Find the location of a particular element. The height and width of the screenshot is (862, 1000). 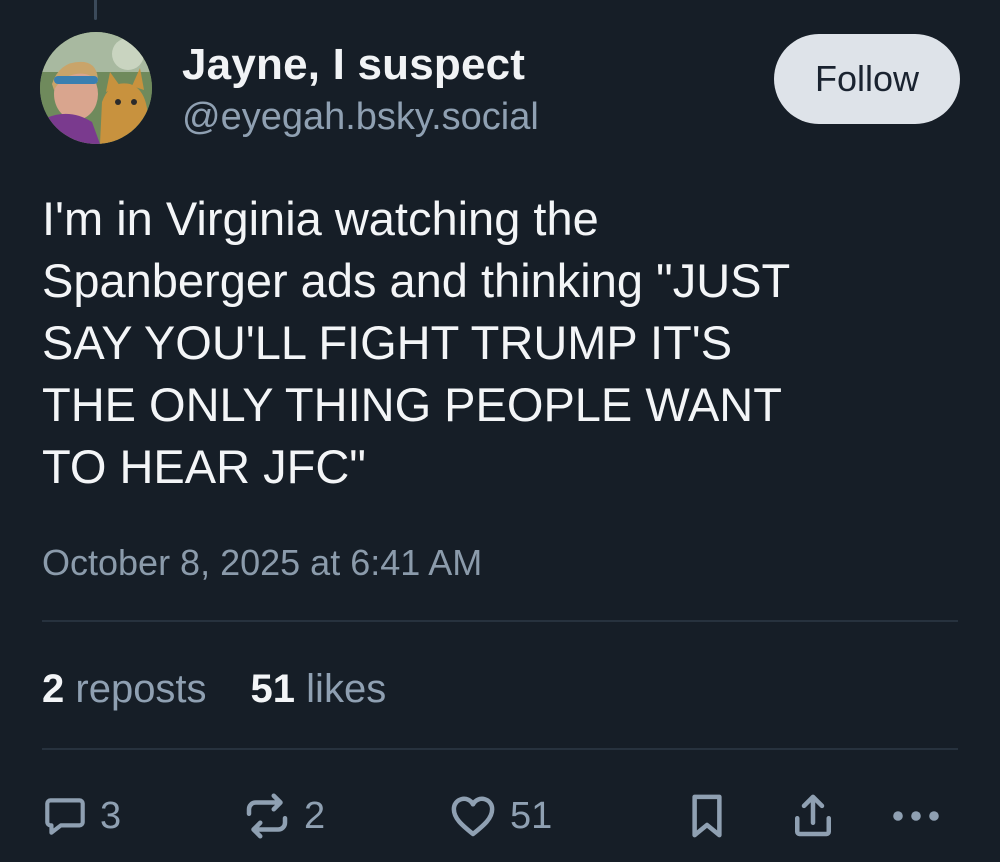

likes-stat: 51 likes is located at coordinates (319, 689).